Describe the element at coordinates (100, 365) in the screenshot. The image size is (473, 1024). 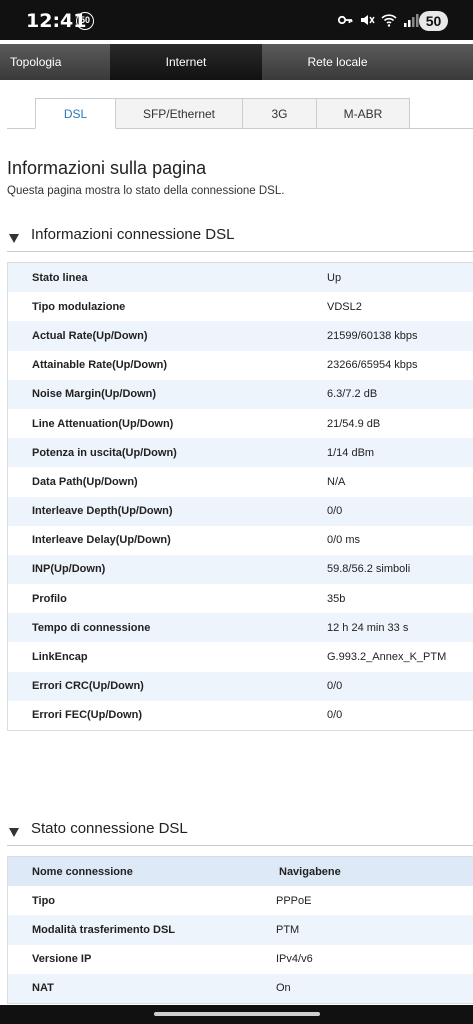
I see `row-key: Attainable Rate(Up/Down)` at that location.